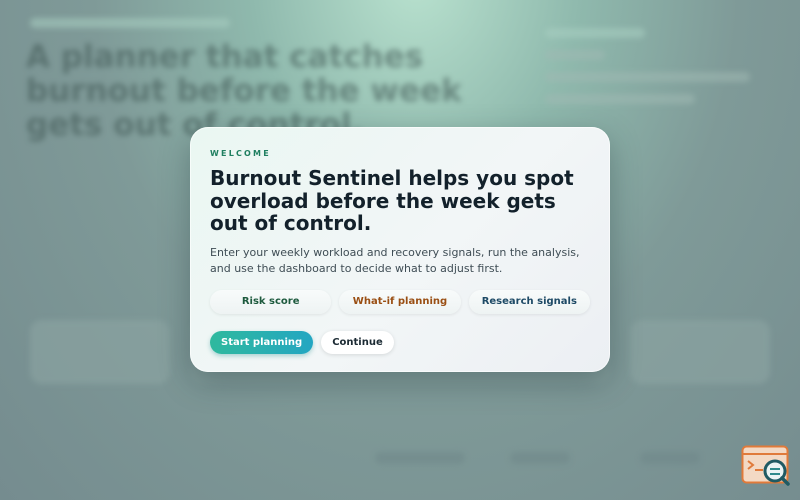  I want to click on terminal-search-icon, so click(766, 466).